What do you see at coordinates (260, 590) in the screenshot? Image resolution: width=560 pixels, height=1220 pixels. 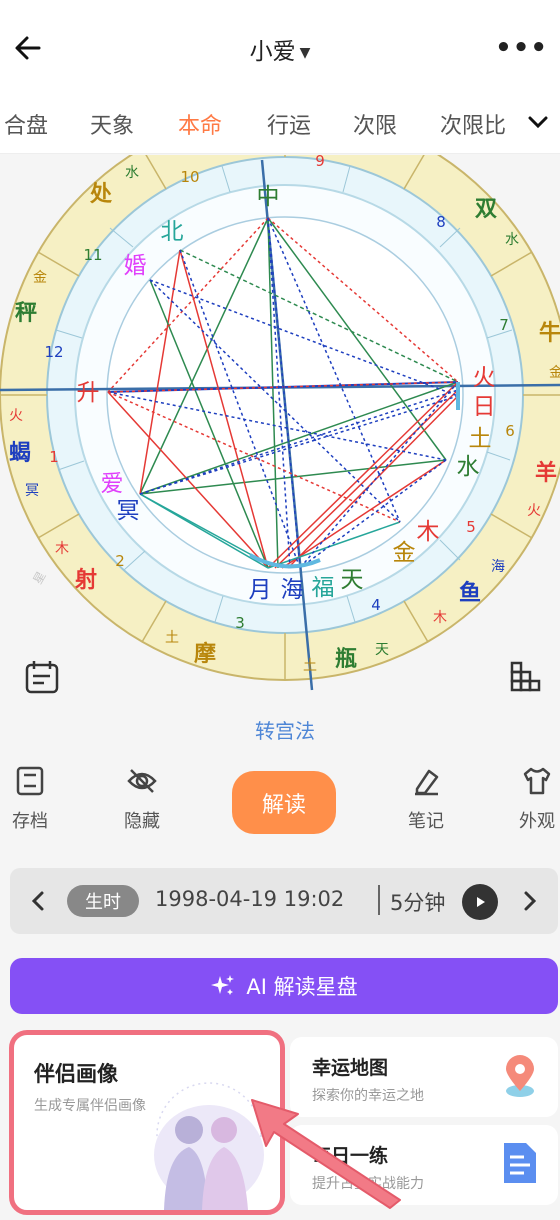 I see `planet-moon: 月` at bounding box center [260, 590].